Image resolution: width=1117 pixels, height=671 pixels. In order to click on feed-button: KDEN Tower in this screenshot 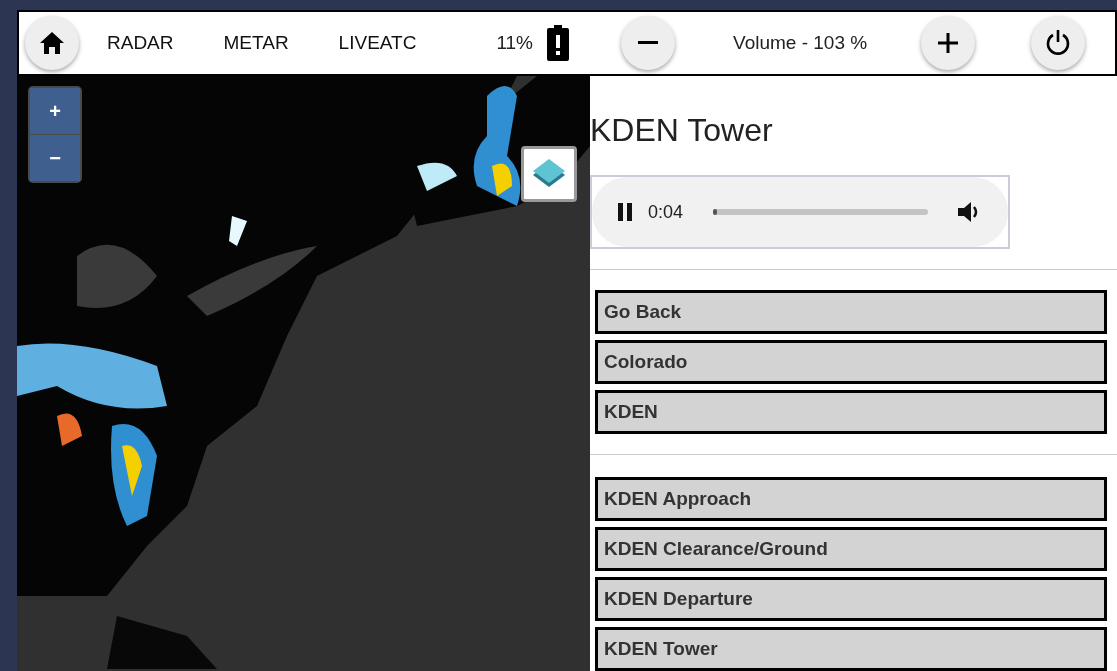, I will do `click(851, 649)`.